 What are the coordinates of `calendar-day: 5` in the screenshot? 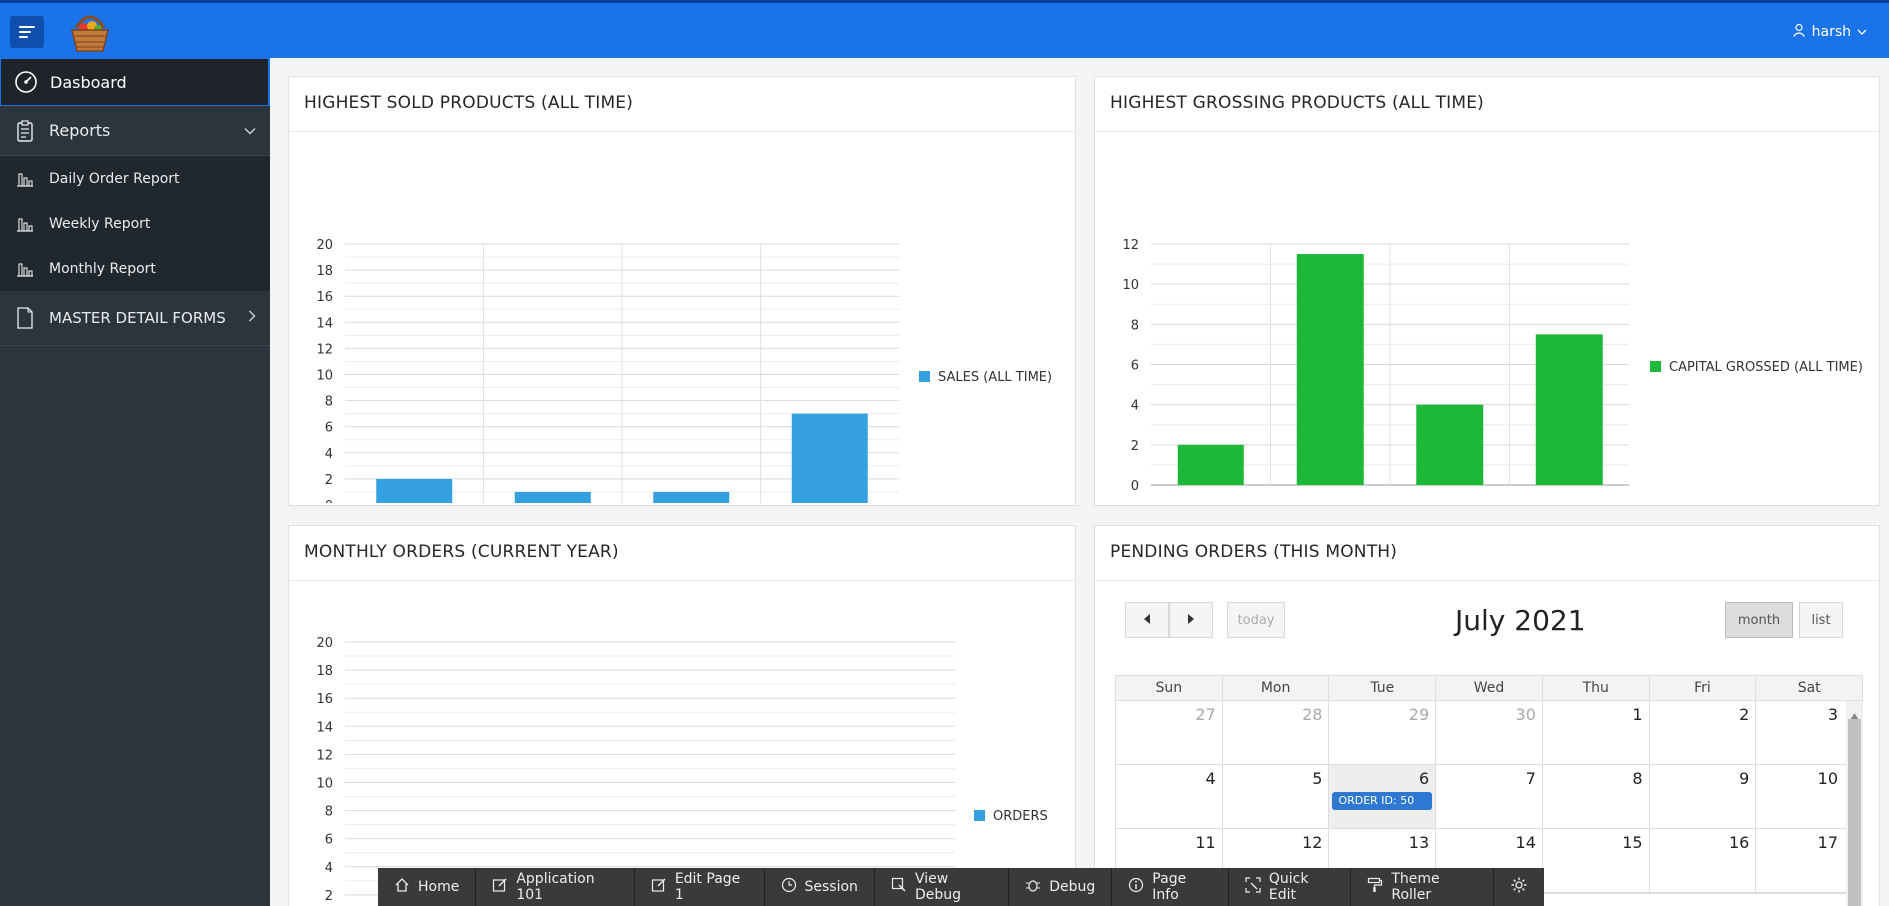 It's located at (1276, 796).